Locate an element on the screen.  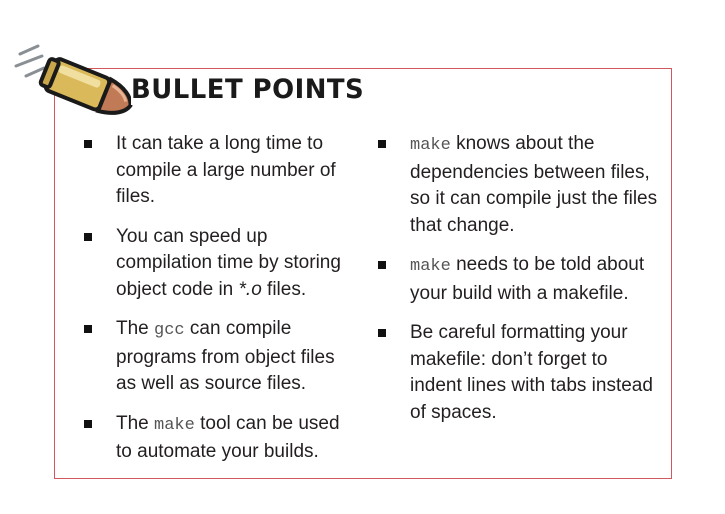
bullet-cartridge-icon is located at coordinates (73, 79).